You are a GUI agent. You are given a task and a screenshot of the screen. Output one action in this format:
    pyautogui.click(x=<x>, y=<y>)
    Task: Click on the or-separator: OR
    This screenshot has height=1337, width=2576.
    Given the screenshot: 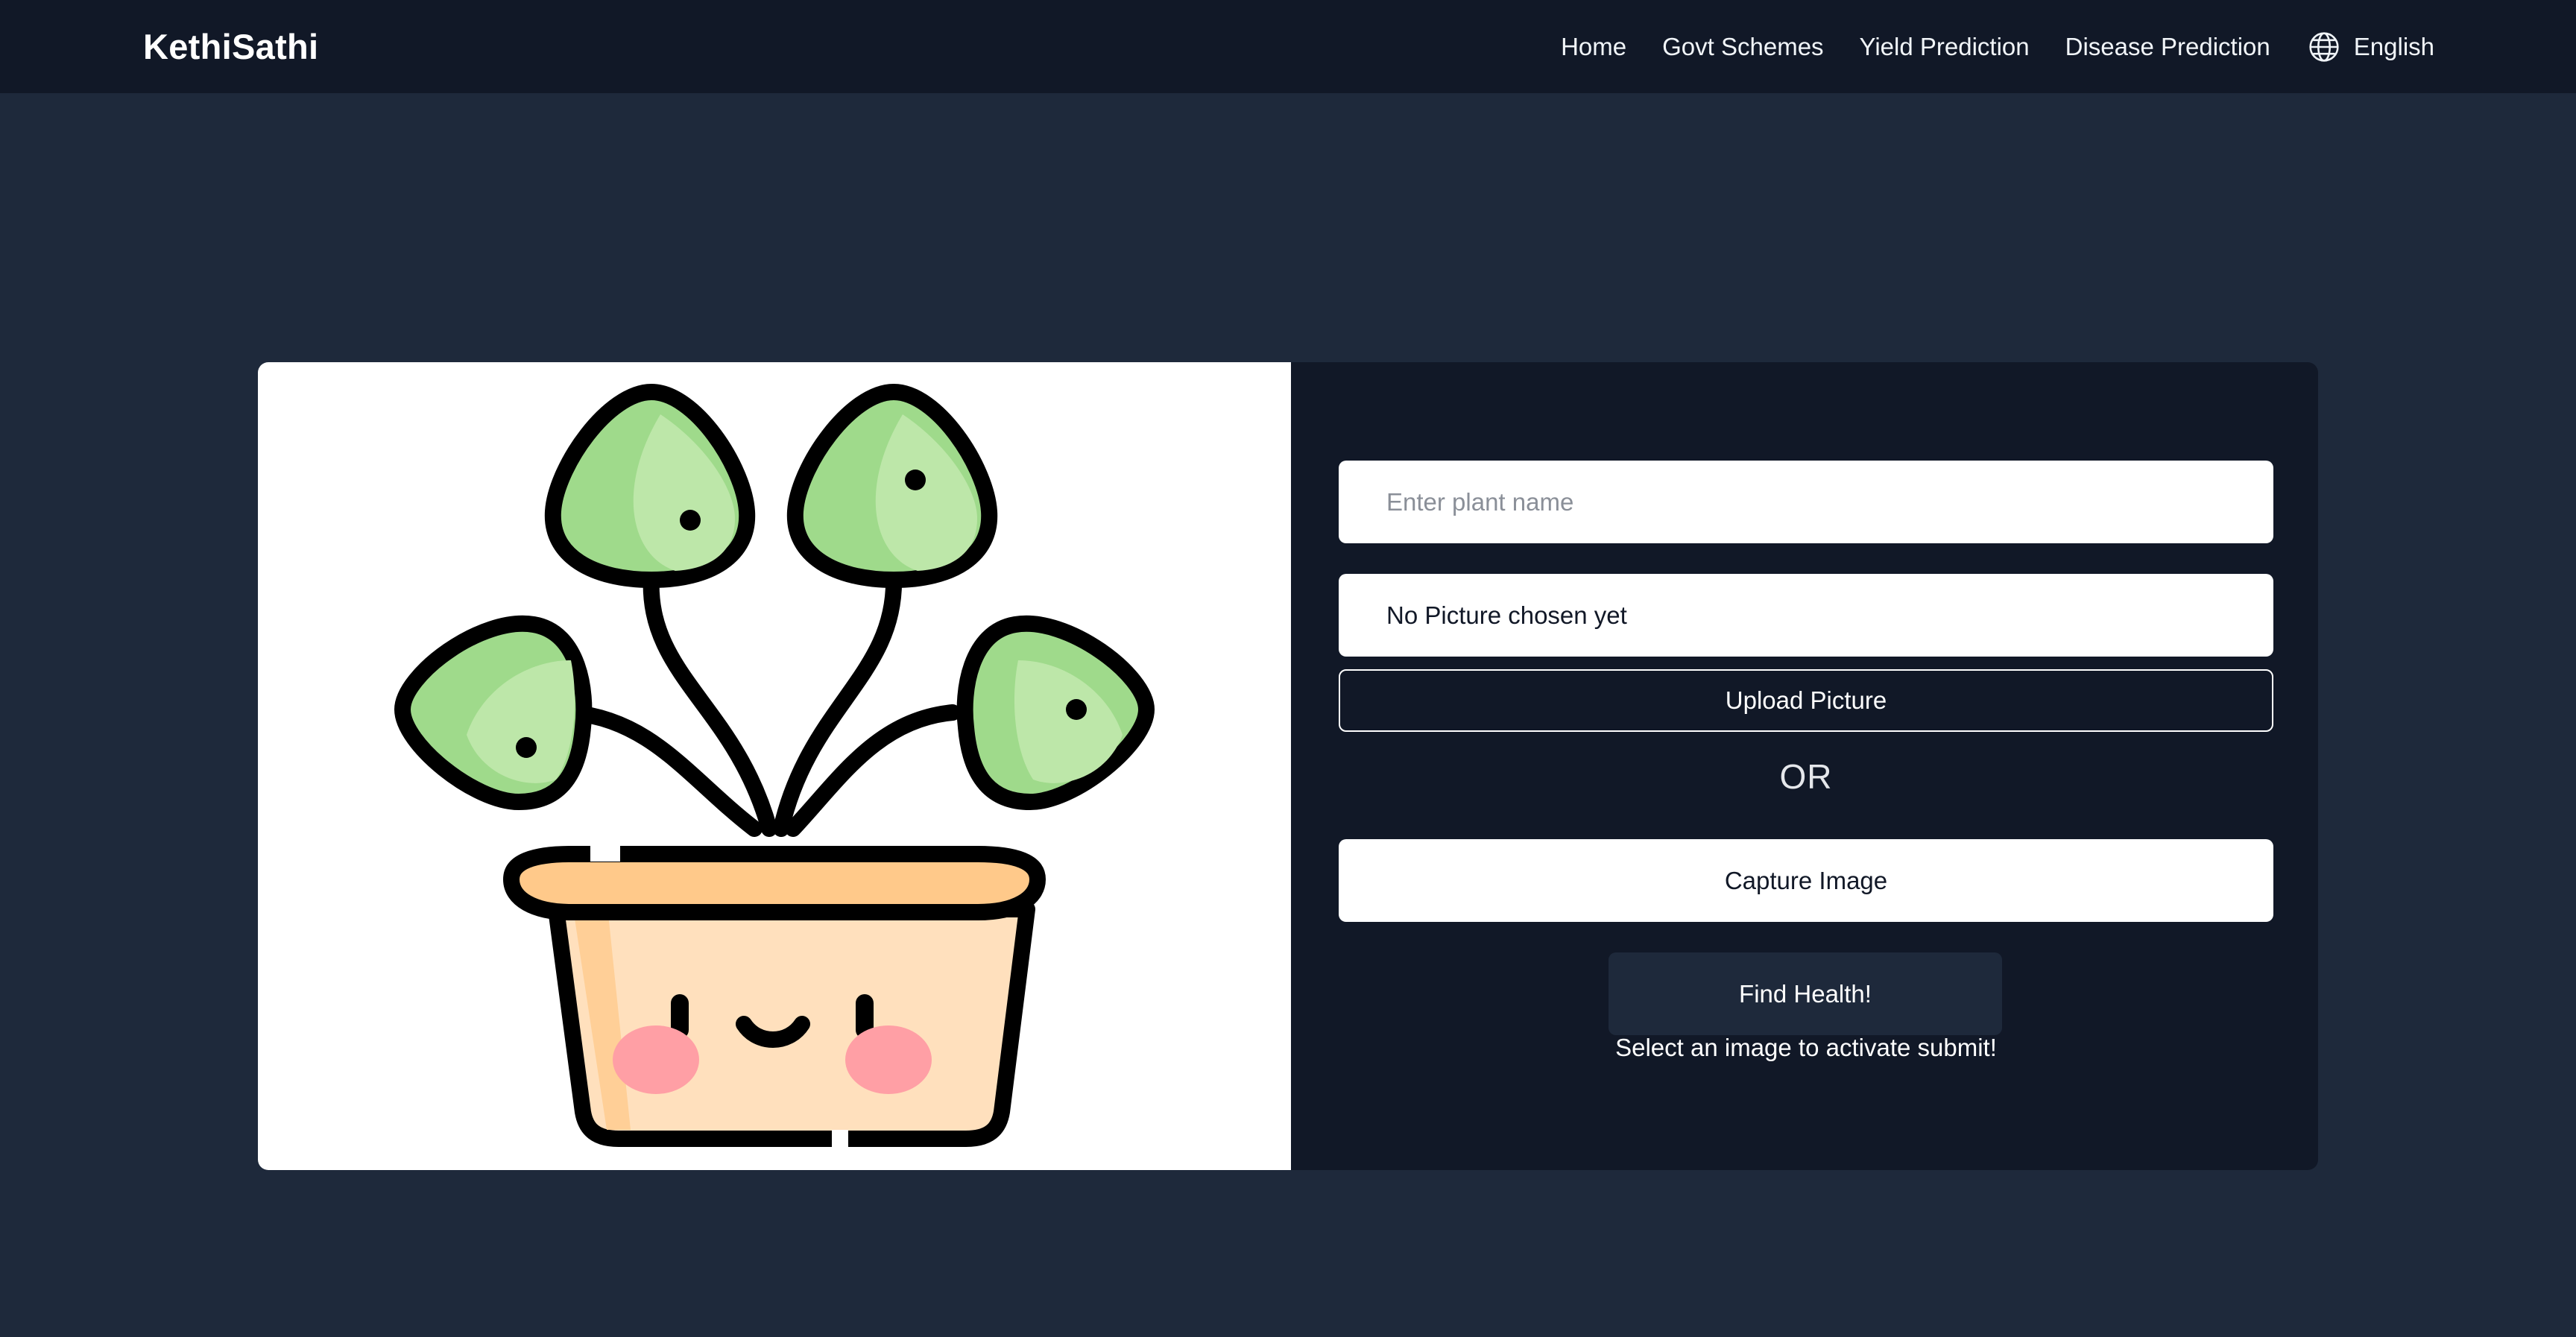 What is the action you would take?
    pyautogui.click(x=1806, y=776)
    